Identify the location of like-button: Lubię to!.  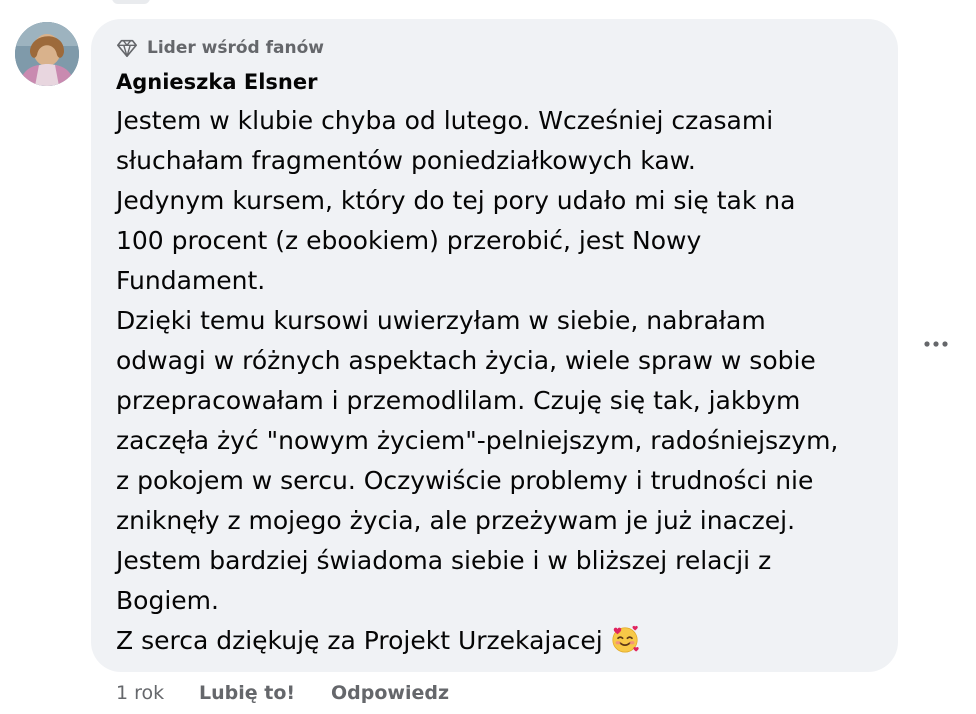
(247, 693).